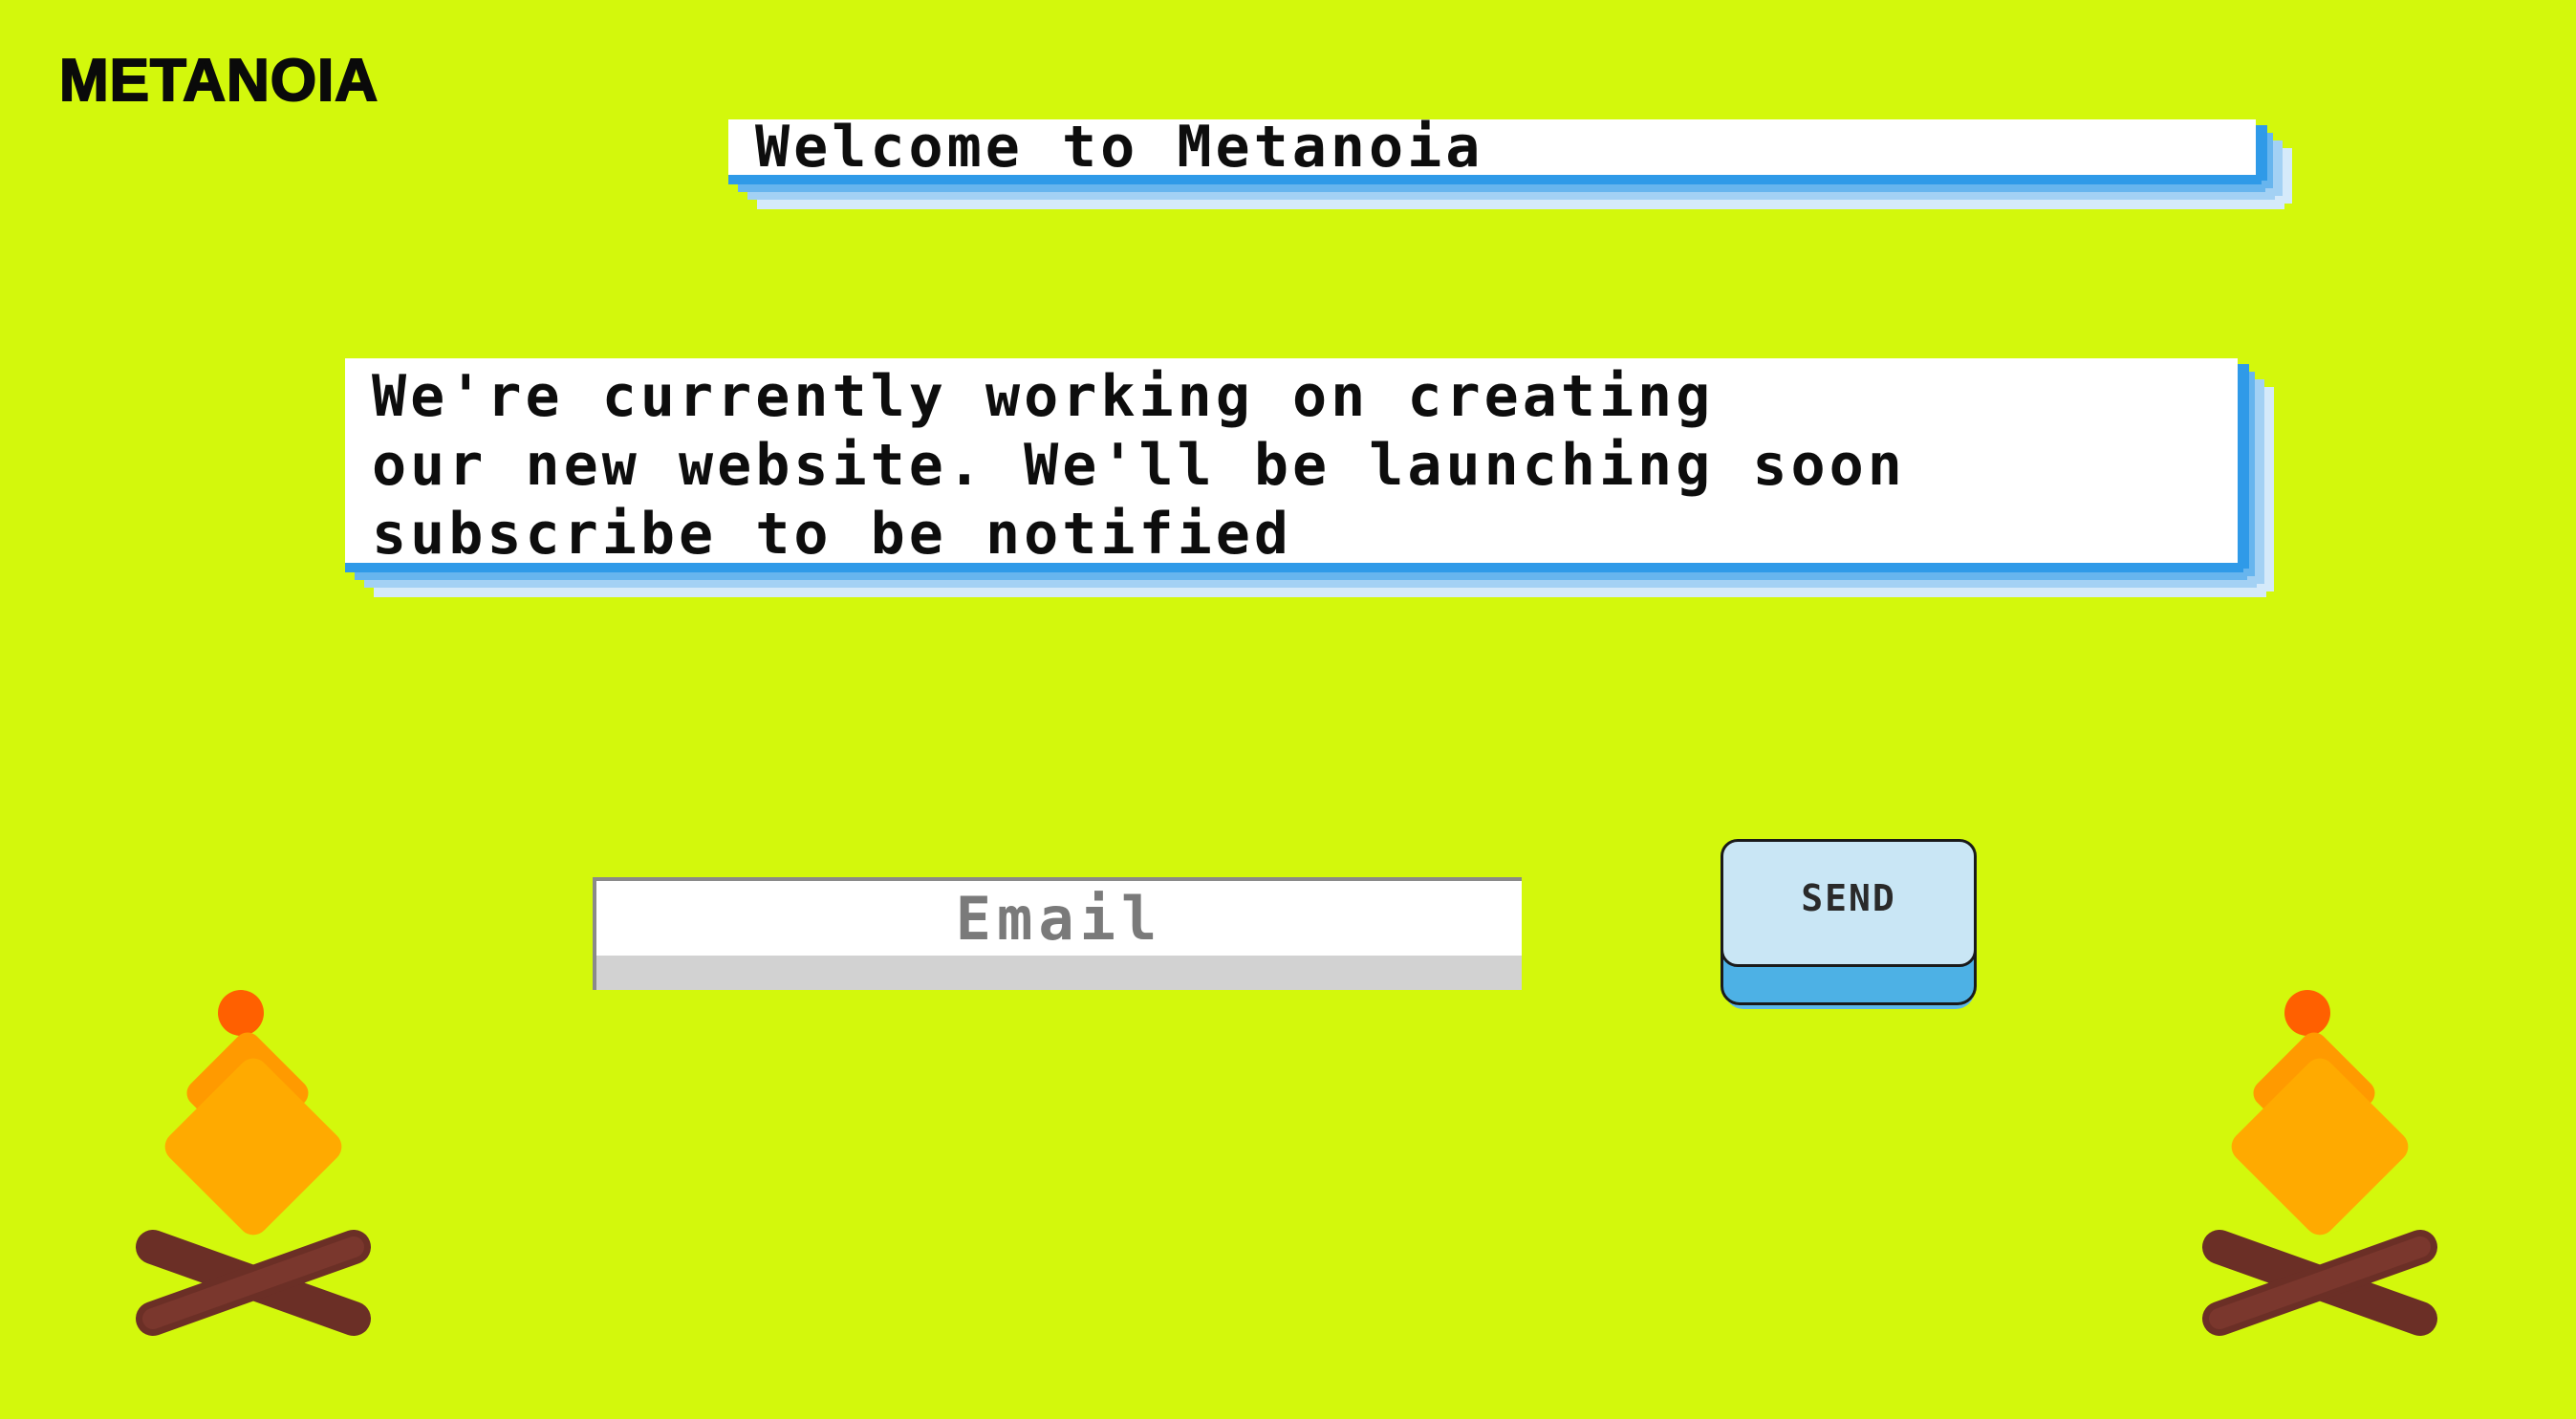 This screenshot has height=1419, width=2576. Describe the element at coordinates (1849, 903) in the screenshot. I see `send-button: SEND` at that location.